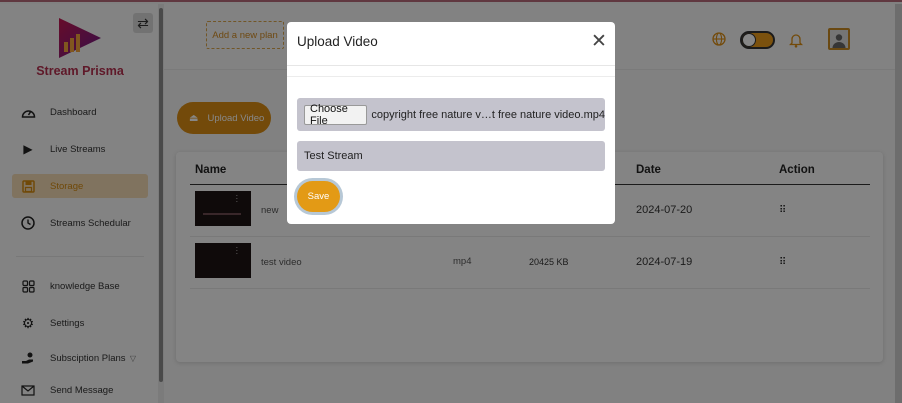  What do you see at coordinates (451, 156) in the screenshot?
I see `stream-name-input: Test Stream` at bounding box center [451, 156].